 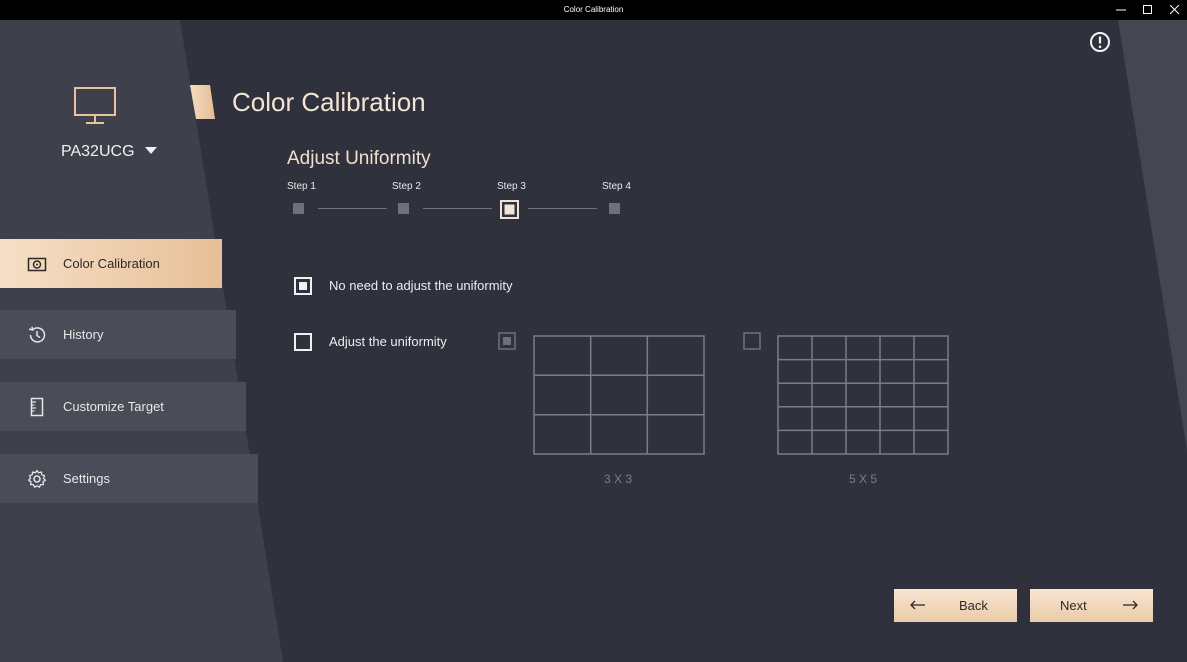 I want to click on maximize-button, so click(x=1148, y=10).